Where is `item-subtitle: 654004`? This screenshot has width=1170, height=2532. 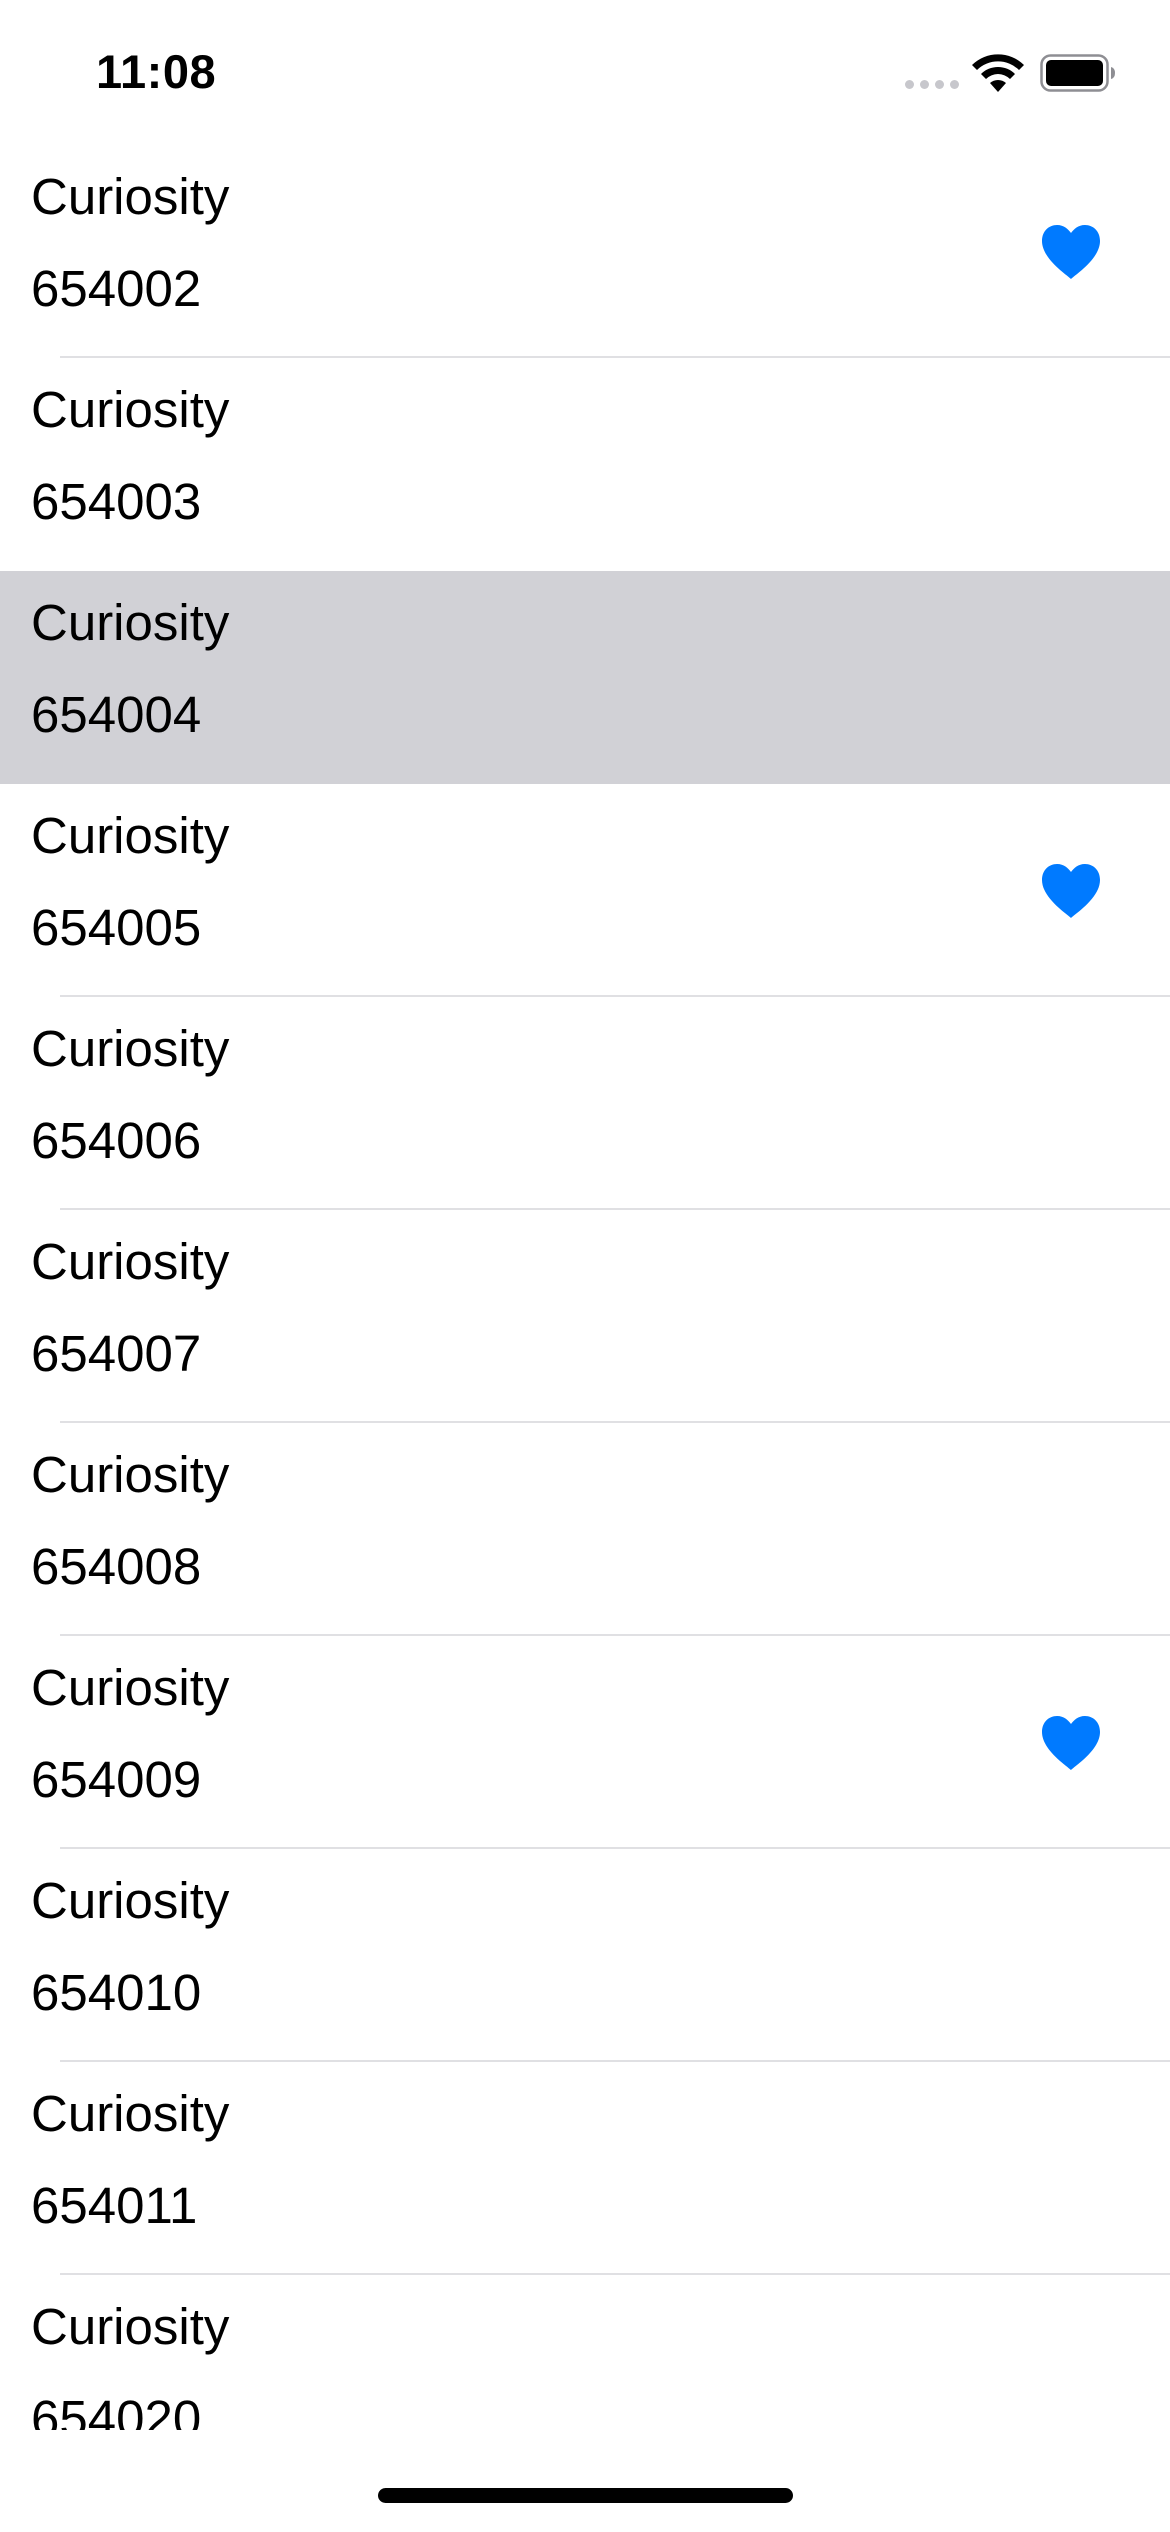 item-subtitle: 654004 is located at coordinates (116, 714).